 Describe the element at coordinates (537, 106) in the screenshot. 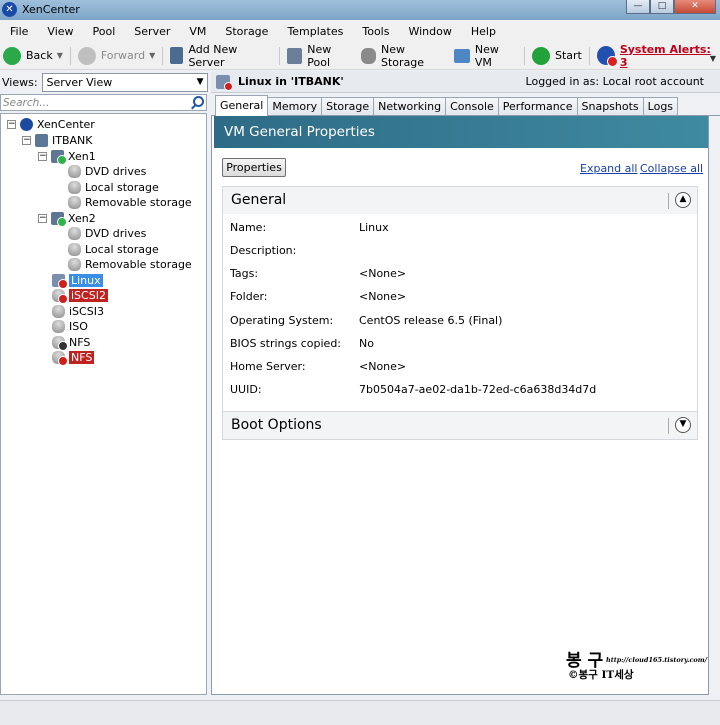

I see `tab-performance: Performance` at that location.